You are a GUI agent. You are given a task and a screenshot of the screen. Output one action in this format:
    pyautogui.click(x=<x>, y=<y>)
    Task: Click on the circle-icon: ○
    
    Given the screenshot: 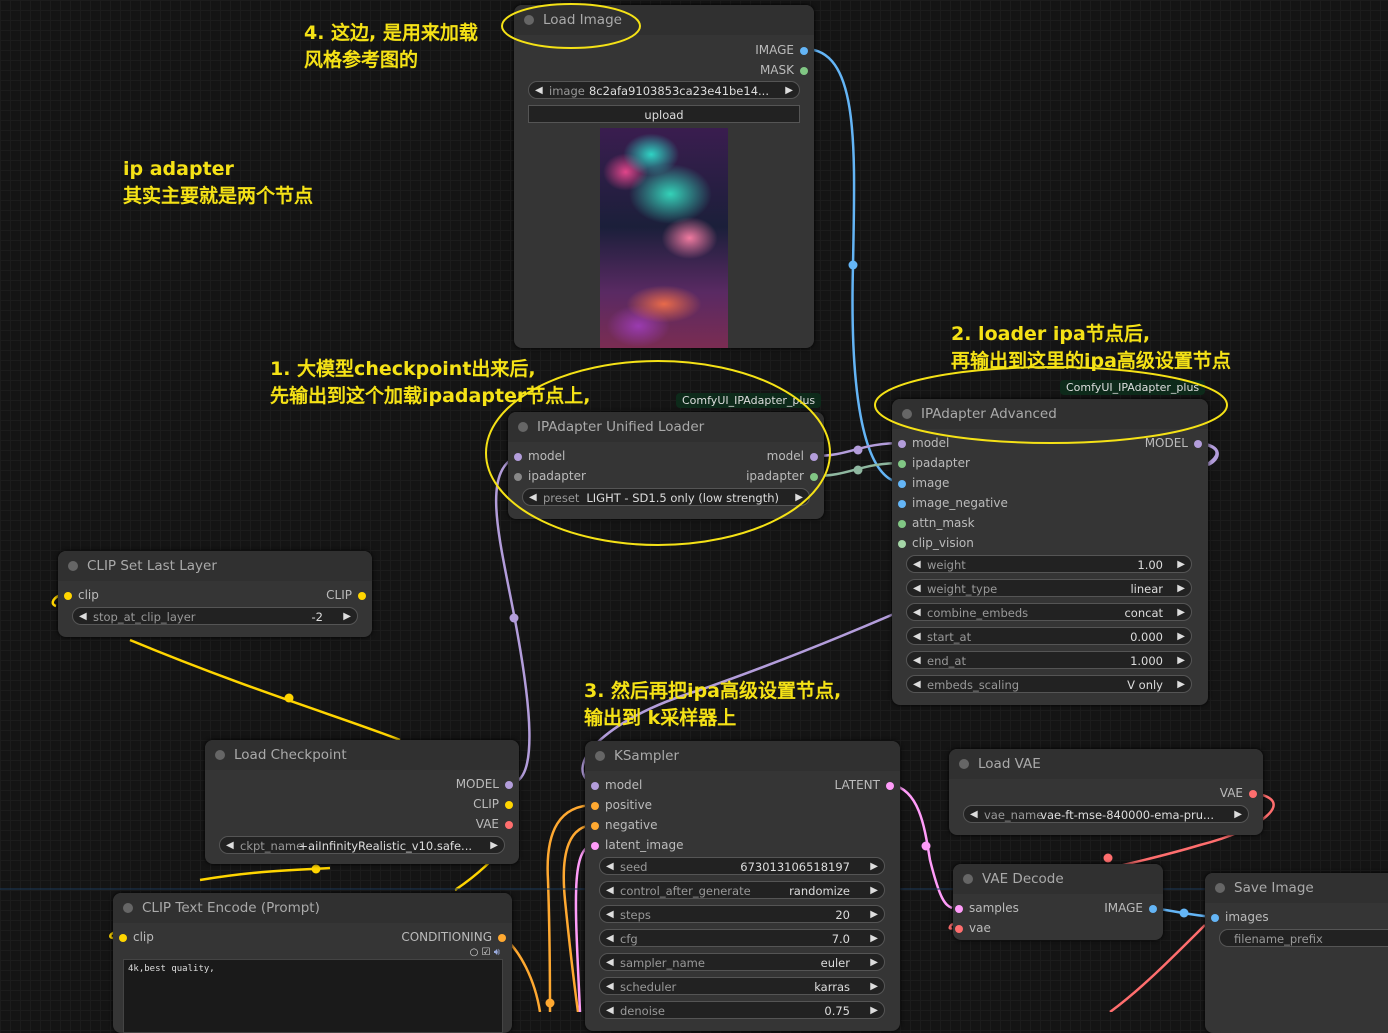 What is the action you would take?
    pyautogui.click(x=474, y=952)
    